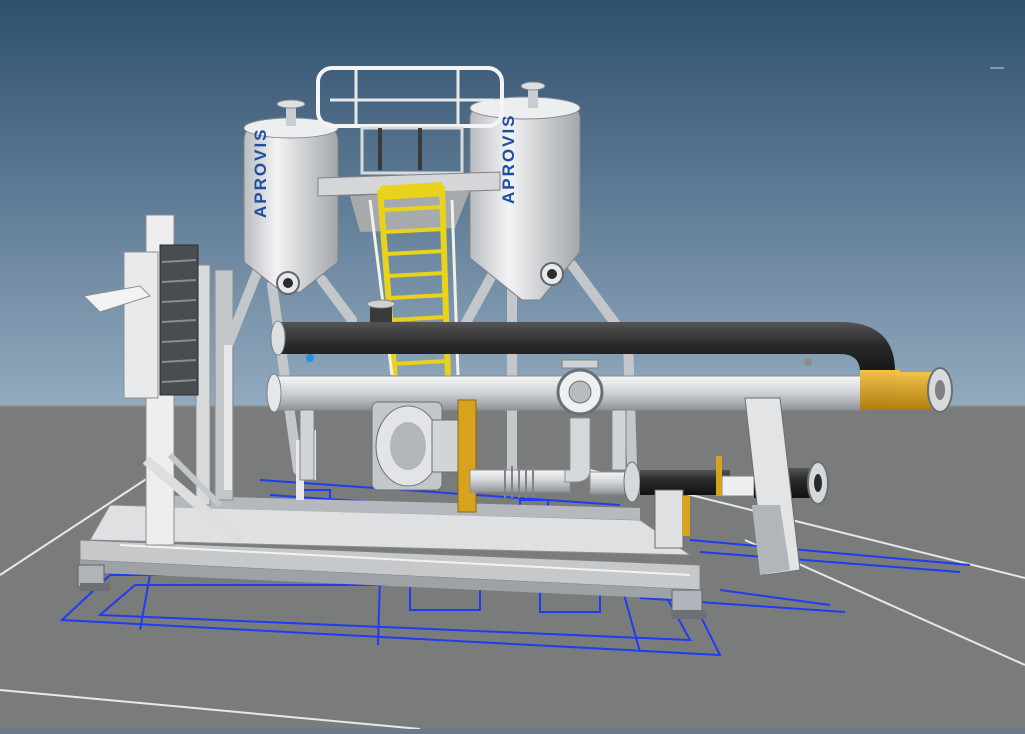  What do you see at coordinates (260, 172) in the screenshot?
I see `left-tank-brand-label: APROVIS` at bounding box center [260, 172].